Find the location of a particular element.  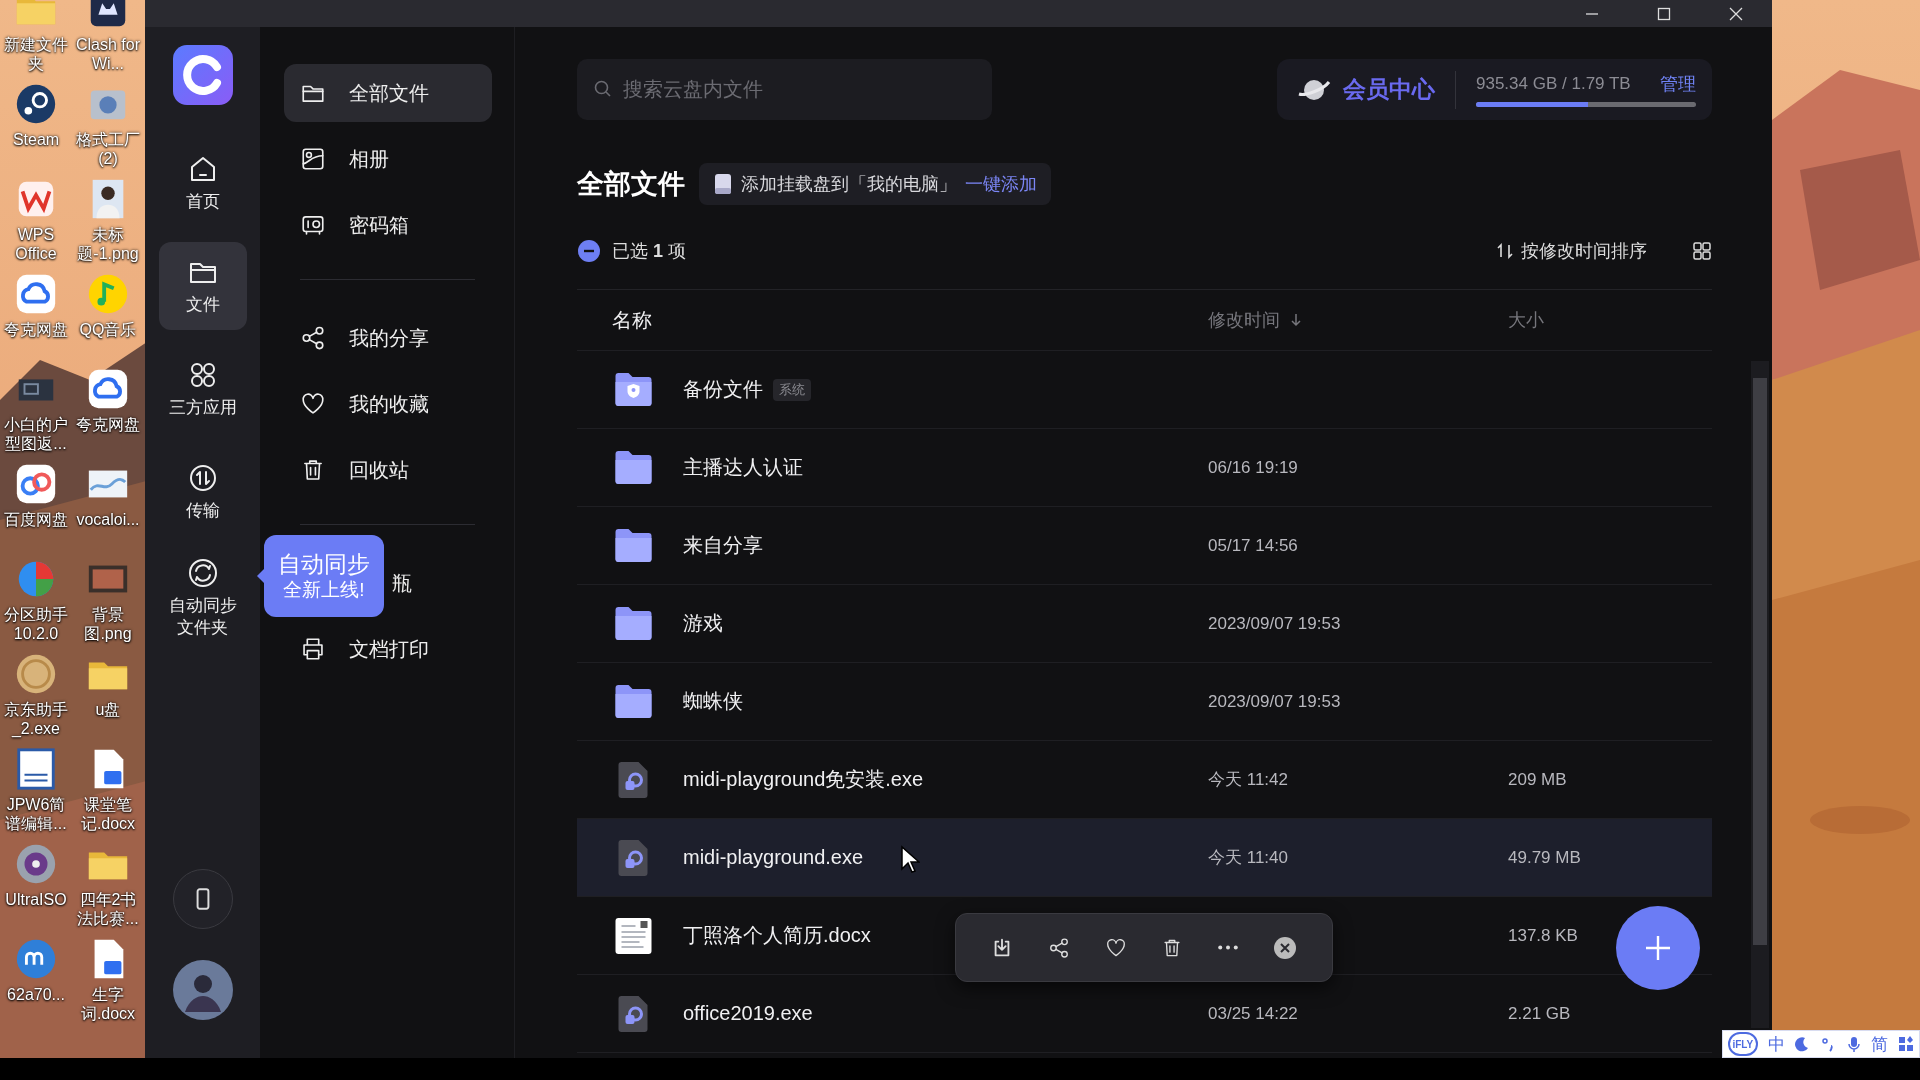

file-name: midi-playground.exe is located at coordinates (773, 857).